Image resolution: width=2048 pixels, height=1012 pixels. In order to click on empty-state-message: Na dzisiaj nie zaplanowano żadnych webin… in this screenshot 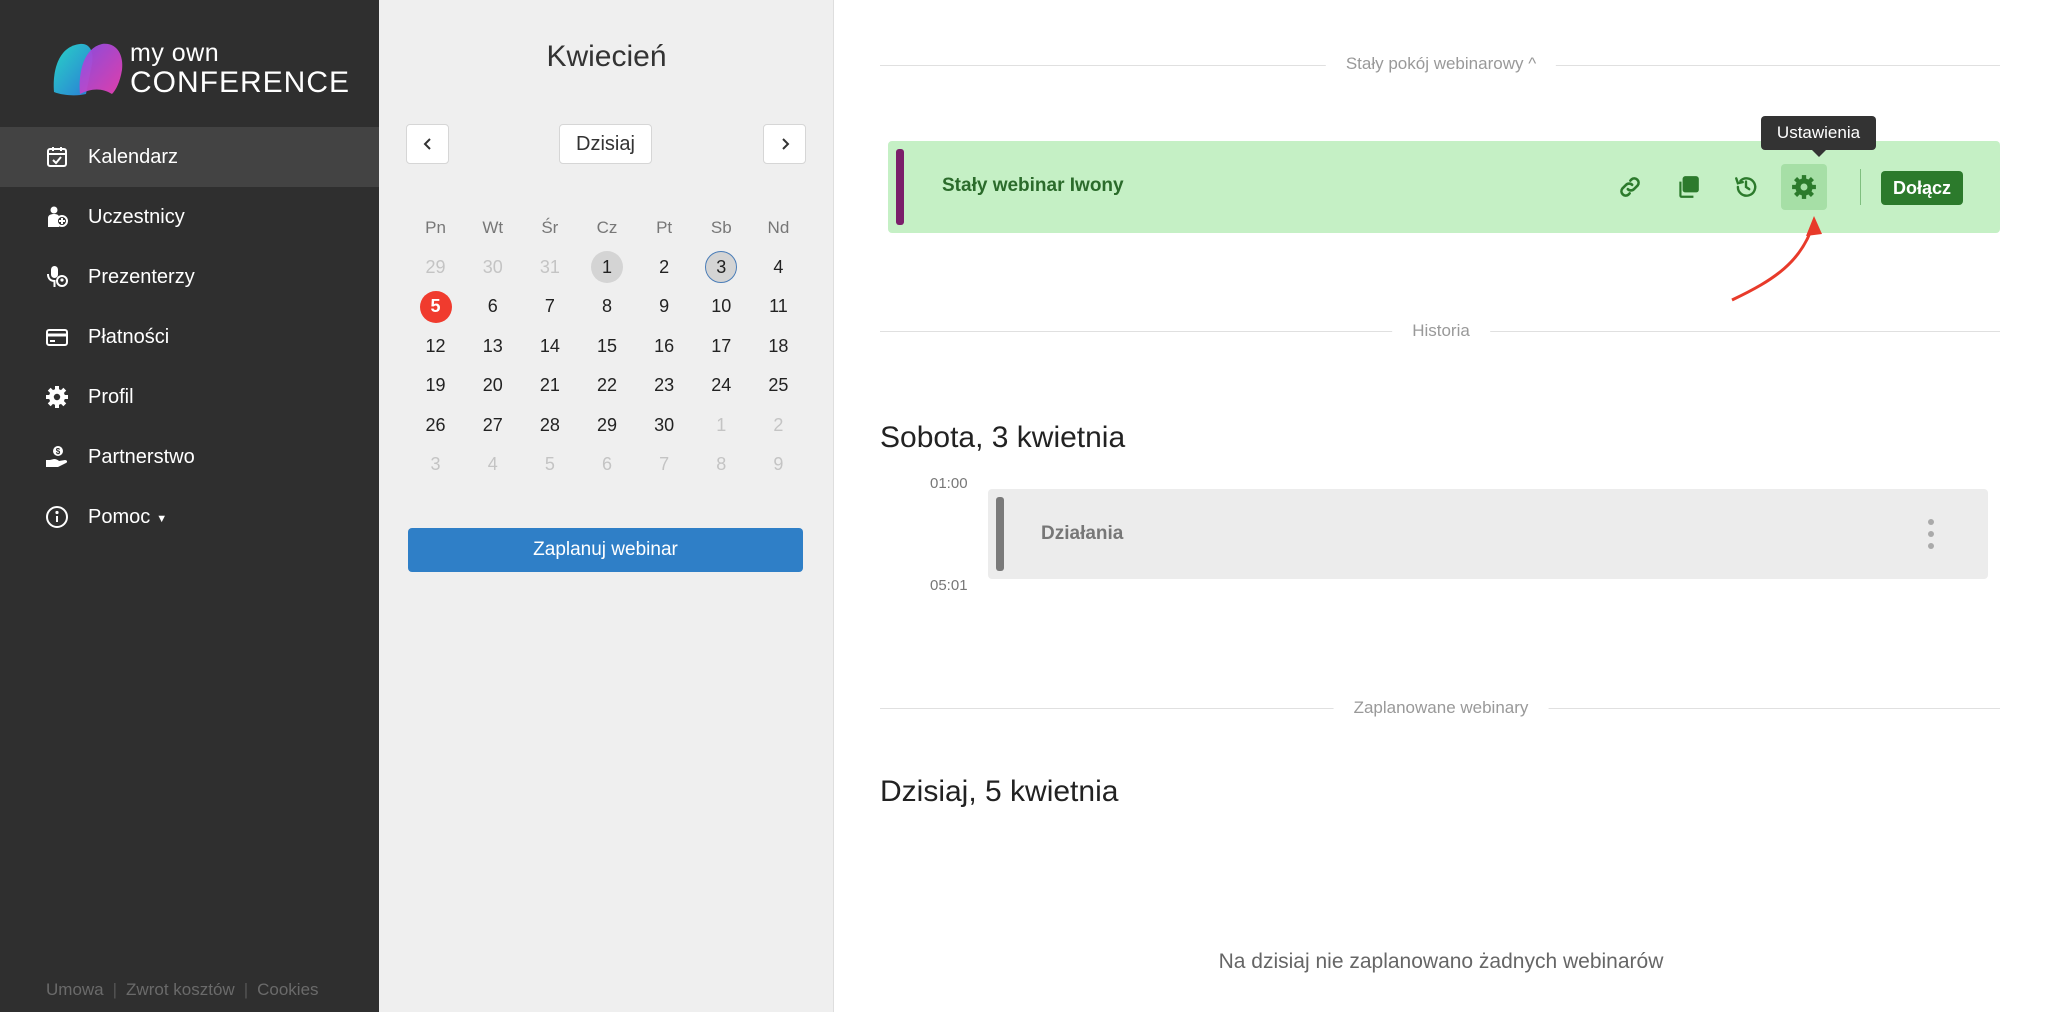, I will do `click(1441, 961)`.